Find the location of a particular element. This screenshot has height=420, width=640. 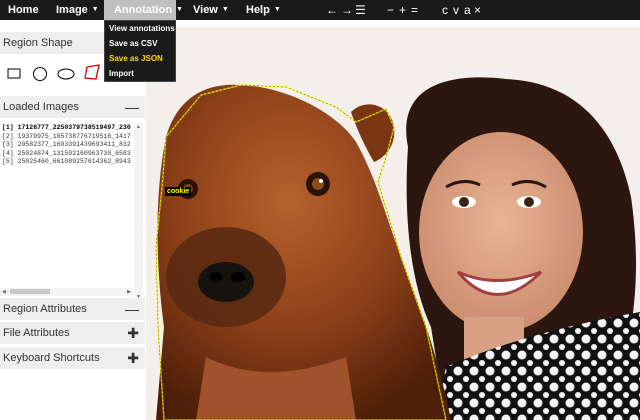

menu-view: View ▼ is located at coordinates (211, 10).